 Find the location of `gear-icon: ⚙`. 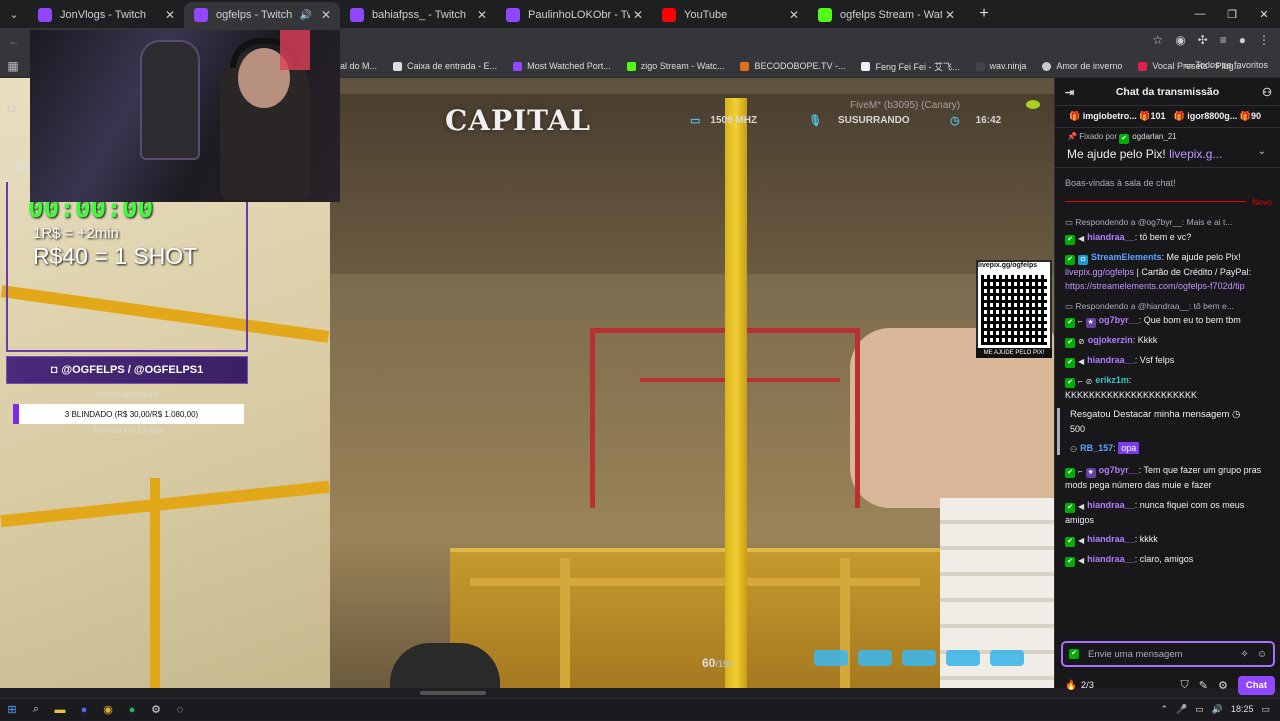

gear-icon: ⚙ is located at coordinates (1223, 685).